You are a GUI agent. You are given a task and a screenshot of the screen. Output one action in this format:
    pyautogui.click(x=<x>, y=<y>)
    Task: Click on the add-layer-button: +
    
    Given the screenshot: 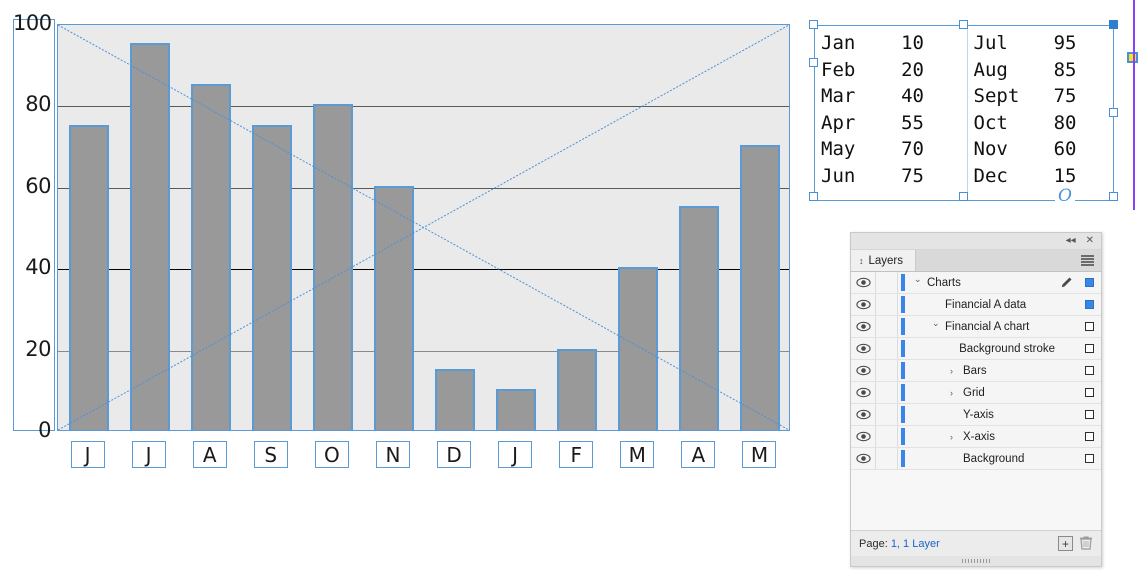 What is the action you would take?
    pyautogui.click(x=1065, y=543)
    